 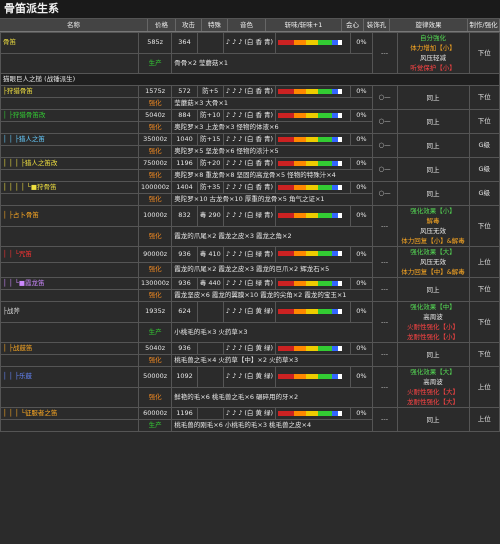 What do you see at coordinates (155, 139) in the screenshot?
I see `weapon-price: 35000z` at bounding box center [155, 139].